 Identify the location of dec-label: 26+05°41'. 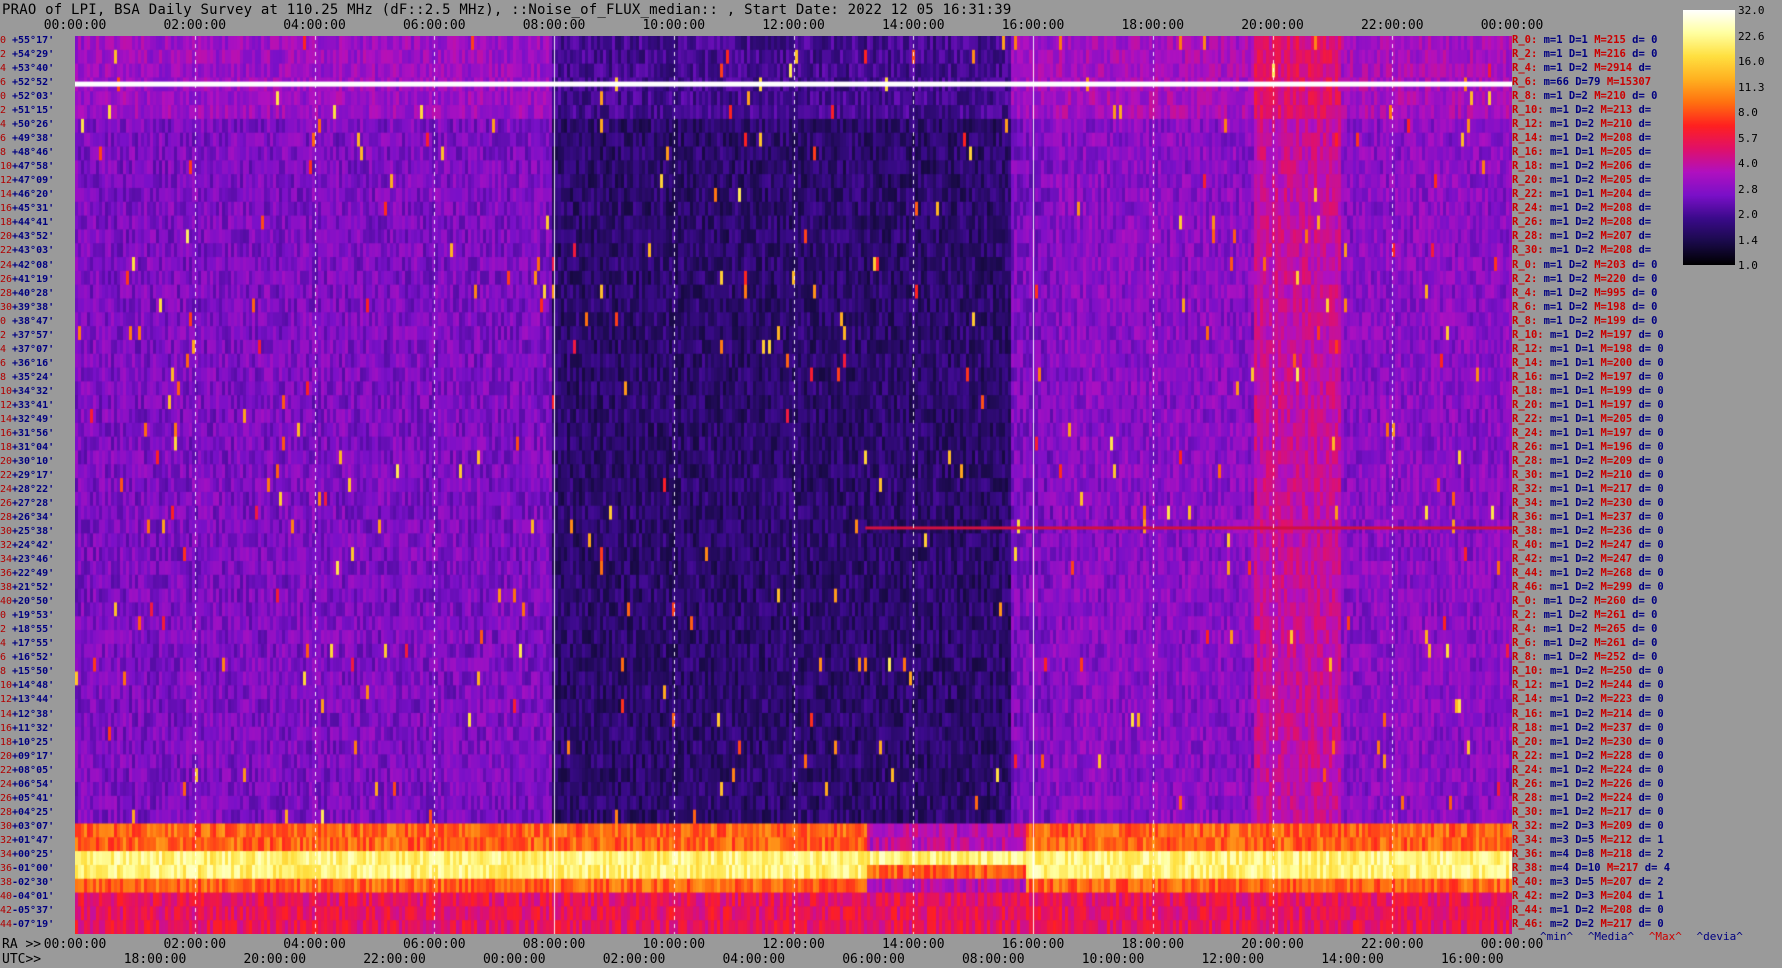
(27, 798).